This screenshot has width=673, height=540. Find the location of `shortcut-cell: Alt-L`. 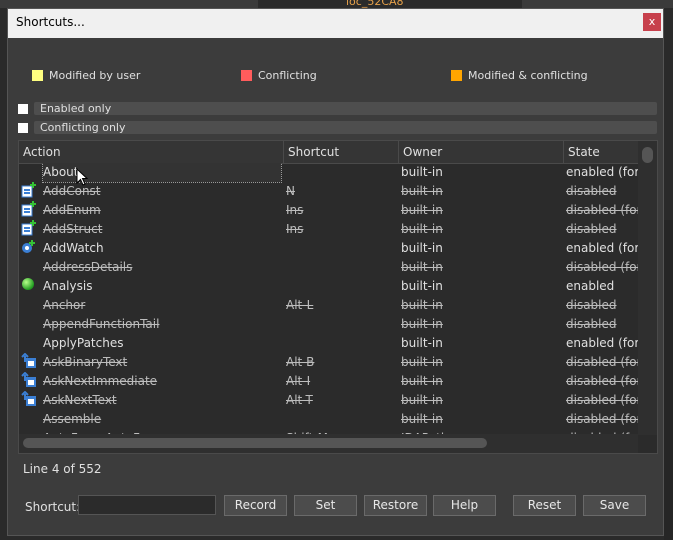

shortcut-cell: Alt-L is located at coordinates (300, 305).